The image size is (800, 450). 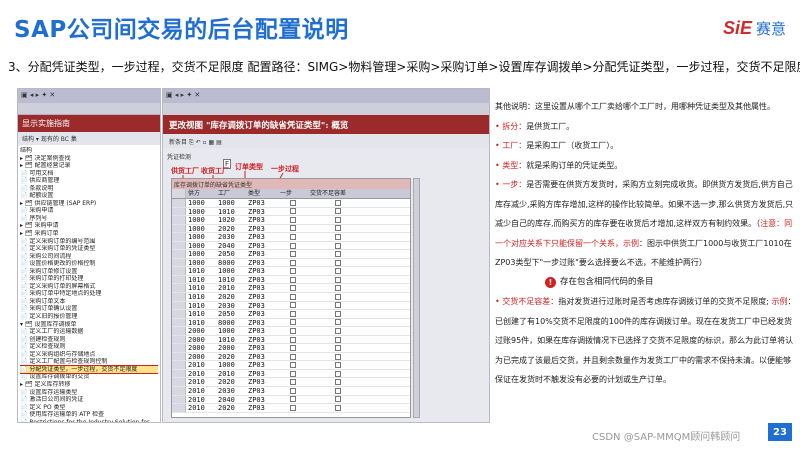 I want to click on table-row: 2010 2030 ZP03, so click(x=291, y=391).